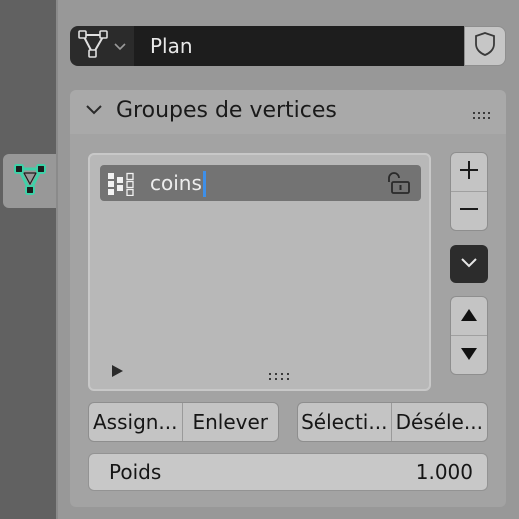 This screenshot has height=519, width=519. I want to click on list-item: coins, so click(260, 183).